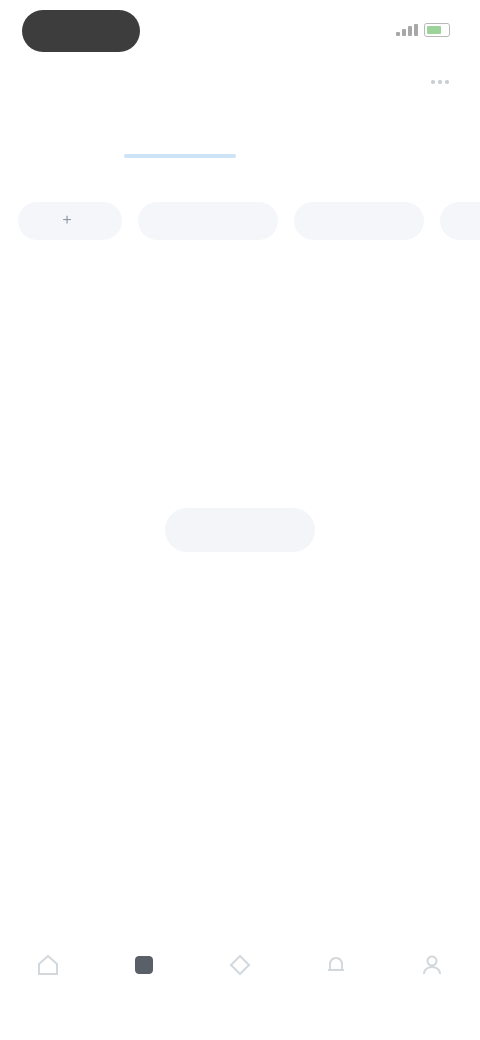 The image size is (480, 1040). I want to click on diamond-icon, so click(240, 965).